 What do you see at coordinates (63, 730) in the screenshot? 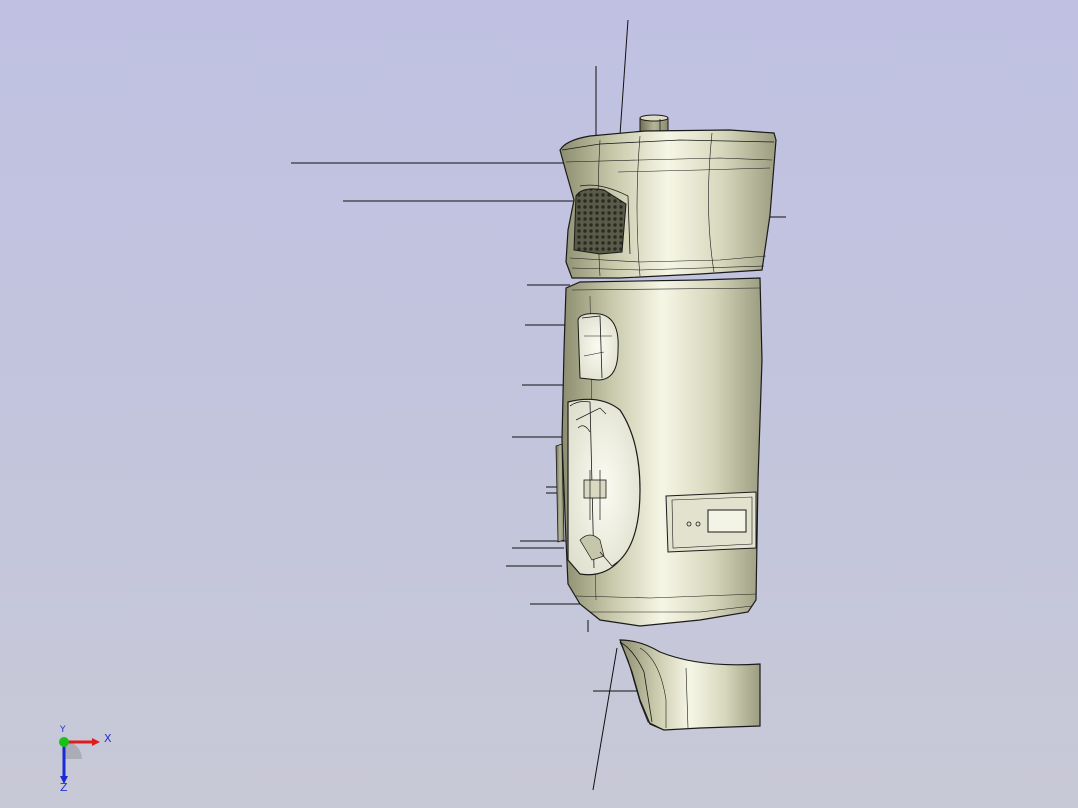
I see `y-axis-label: Y` at bounding box center [63, 730].